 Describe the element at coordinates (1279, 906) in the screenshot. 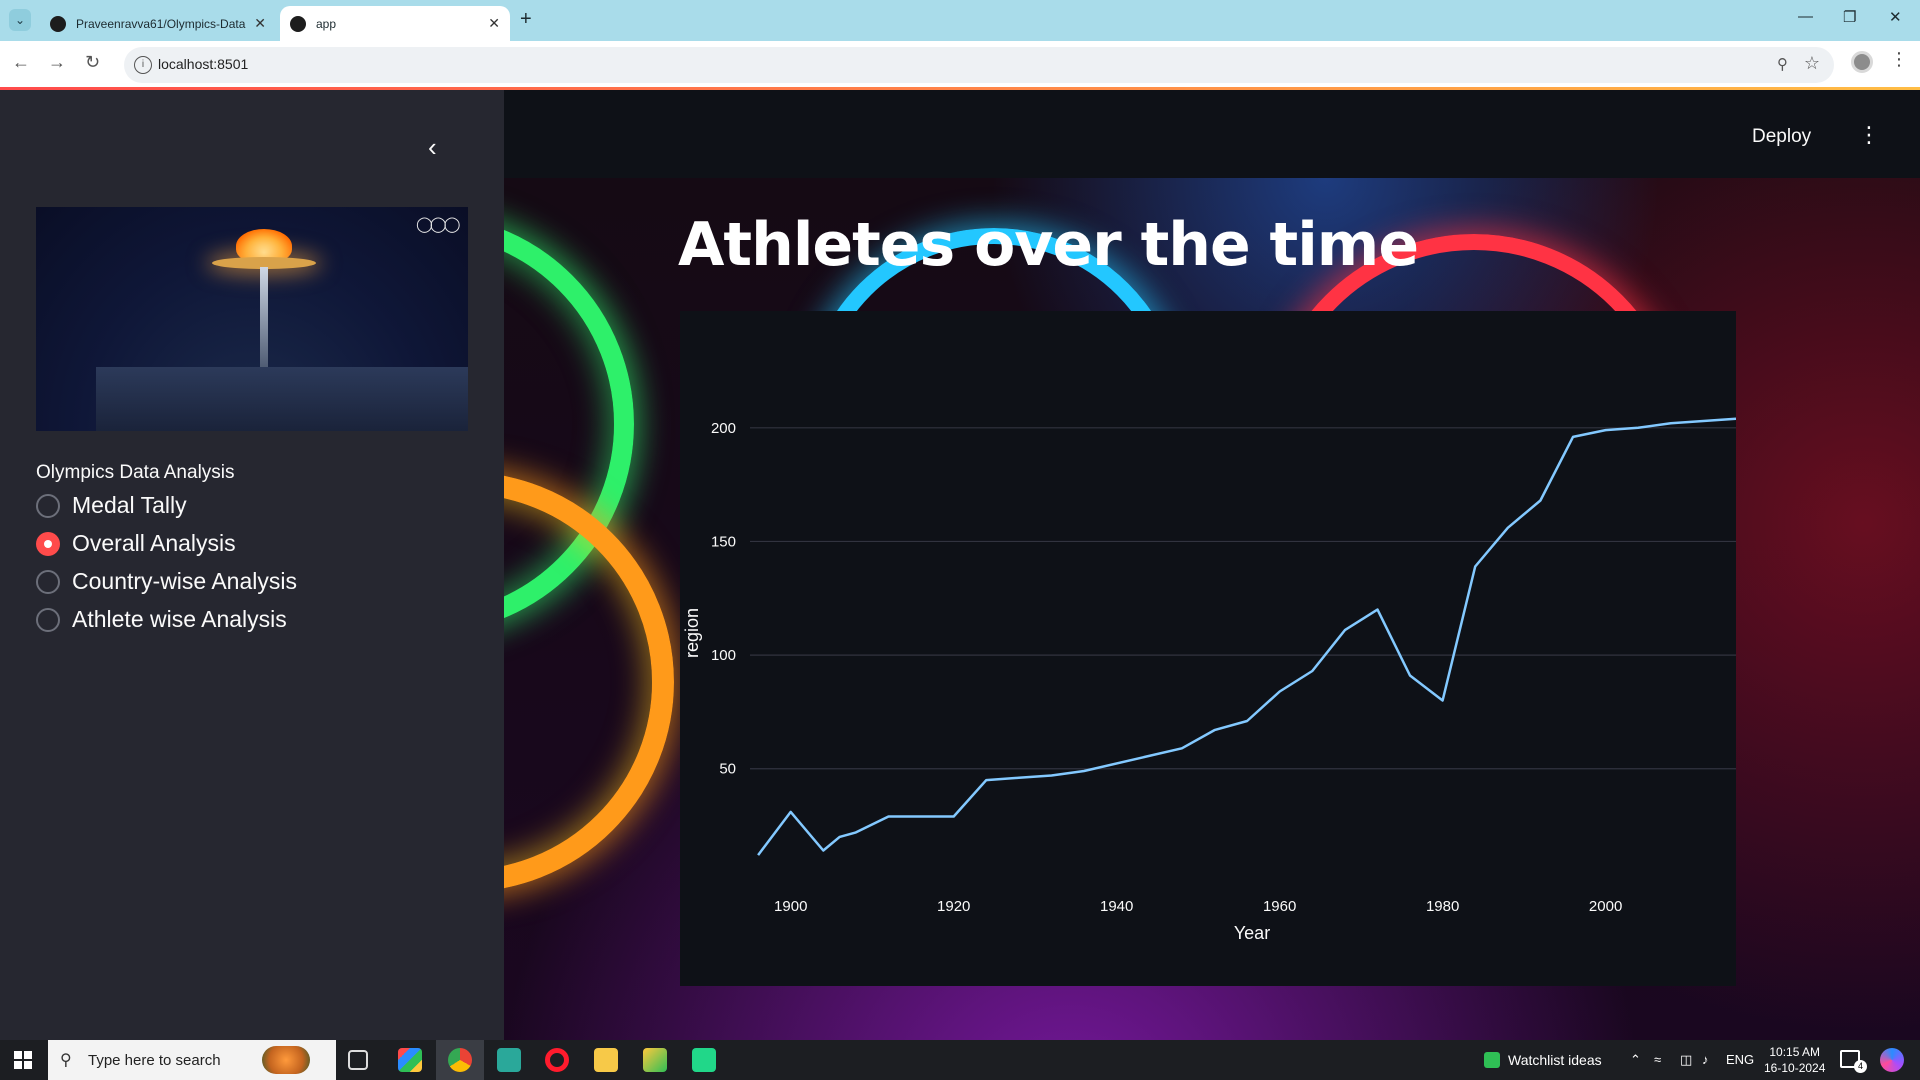

I see `x-tick-label: 1960` at that location.